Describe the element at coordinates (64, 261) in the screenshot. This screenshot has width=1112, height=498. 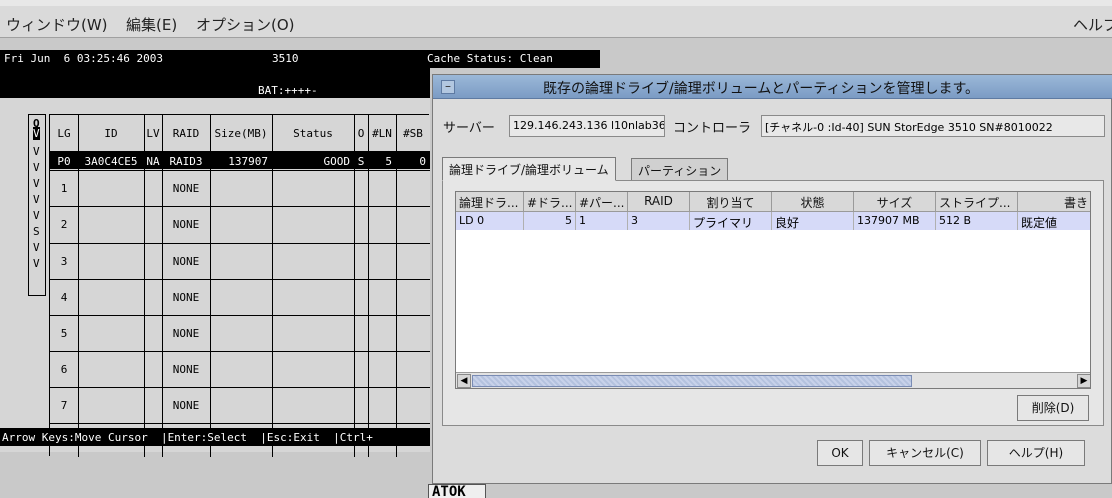
I see `cell: 3` at that location.